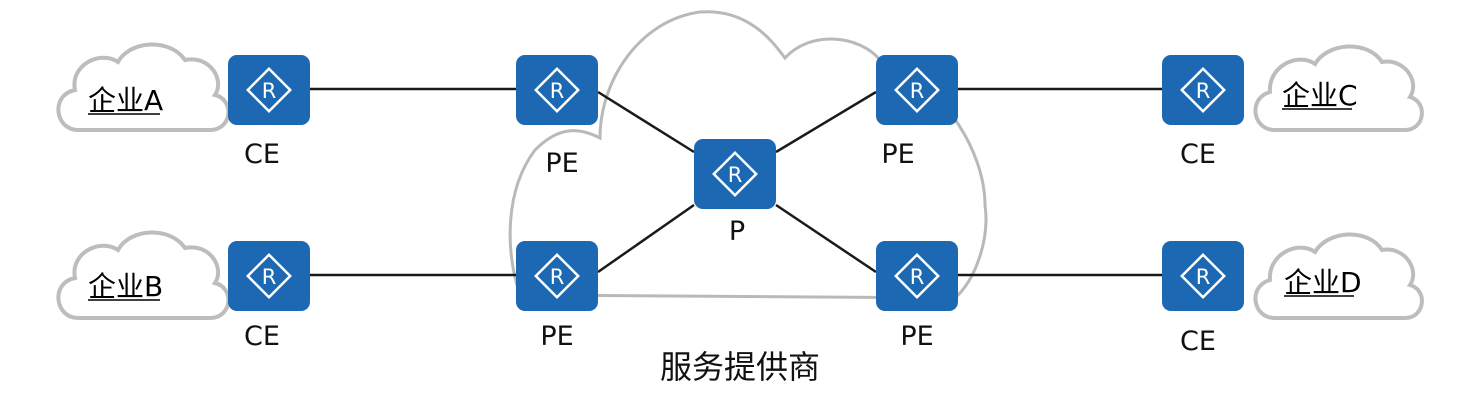  I want to click on router-p-core: R, so click(735, 174).